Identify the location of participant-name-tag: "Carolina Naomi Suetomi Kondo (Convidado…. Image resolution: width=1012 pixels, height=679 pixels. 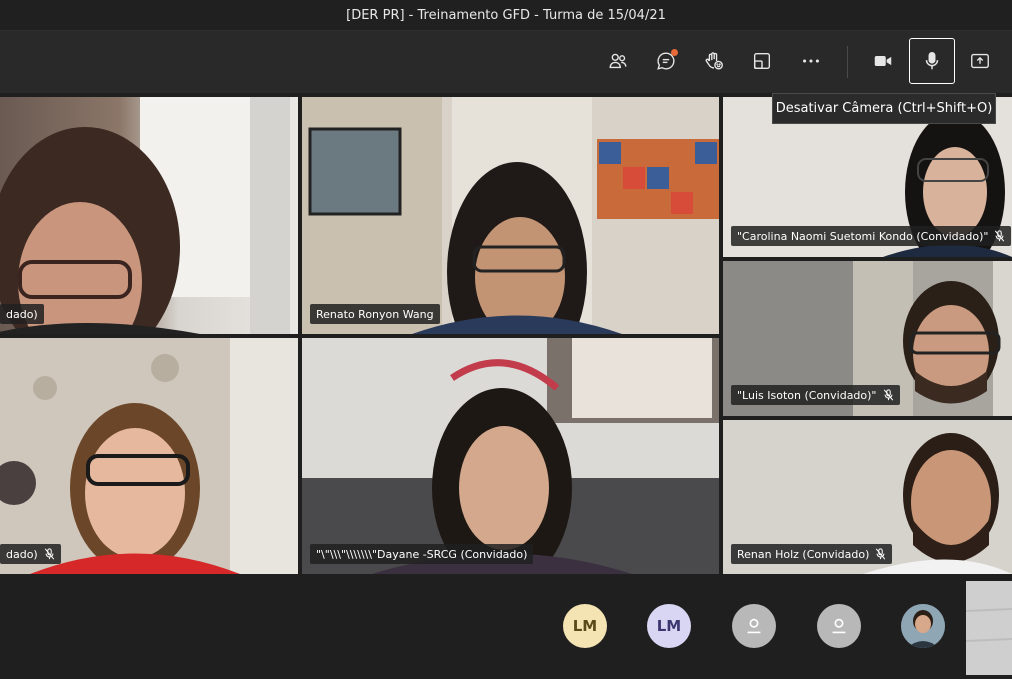
(871, 236).